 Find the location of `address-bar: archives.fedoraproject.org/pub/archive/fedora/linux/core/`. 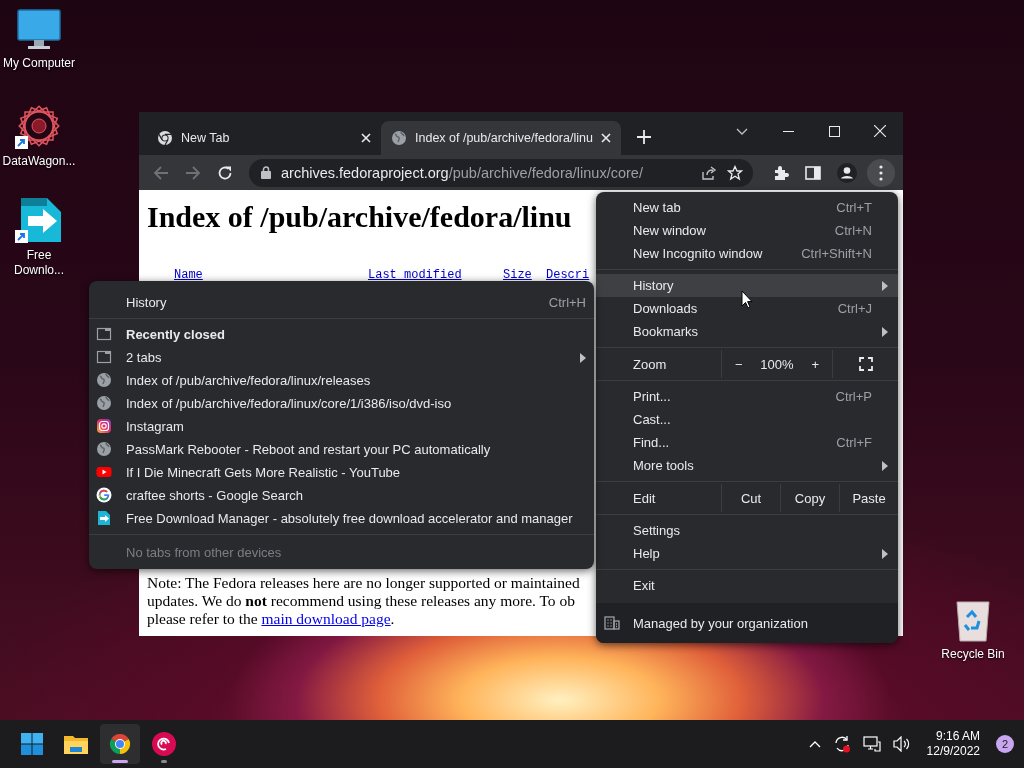

address-bar: archives.fedoraproject.org/pub/archive/fedora/linux/core/ is located at coordinates (501, 172).